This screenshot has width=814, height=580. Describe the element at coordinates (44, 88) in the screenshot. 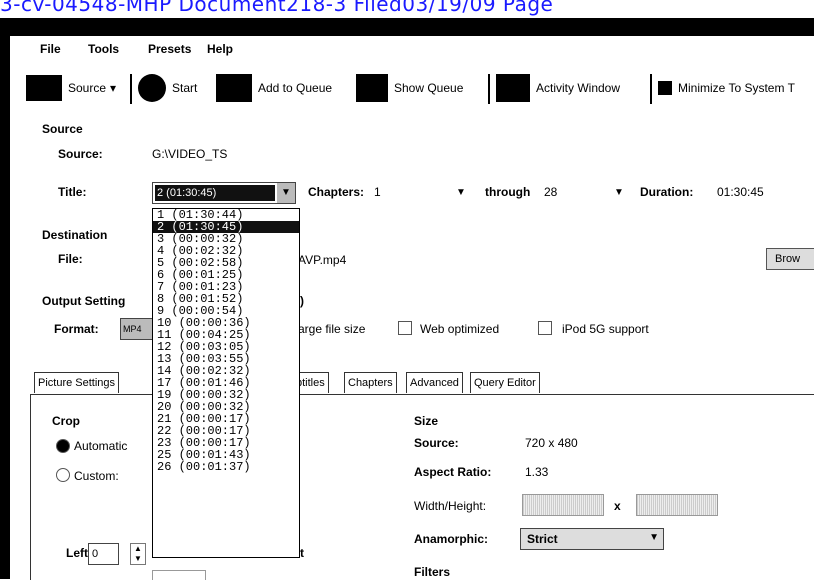

I see `source-icon` at that location.